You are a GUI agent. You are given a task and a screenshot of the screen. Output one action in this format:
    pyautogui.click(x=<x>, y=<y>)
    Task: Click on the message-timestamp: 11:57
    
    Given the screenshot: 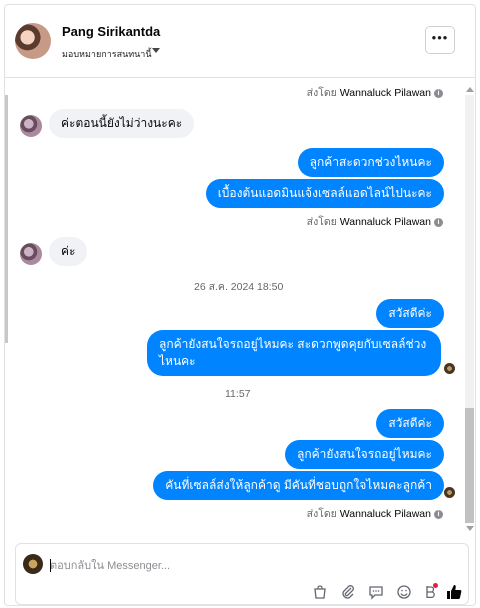 What is the action you would take?
    pyautogui.click(x=238, y=394)
    